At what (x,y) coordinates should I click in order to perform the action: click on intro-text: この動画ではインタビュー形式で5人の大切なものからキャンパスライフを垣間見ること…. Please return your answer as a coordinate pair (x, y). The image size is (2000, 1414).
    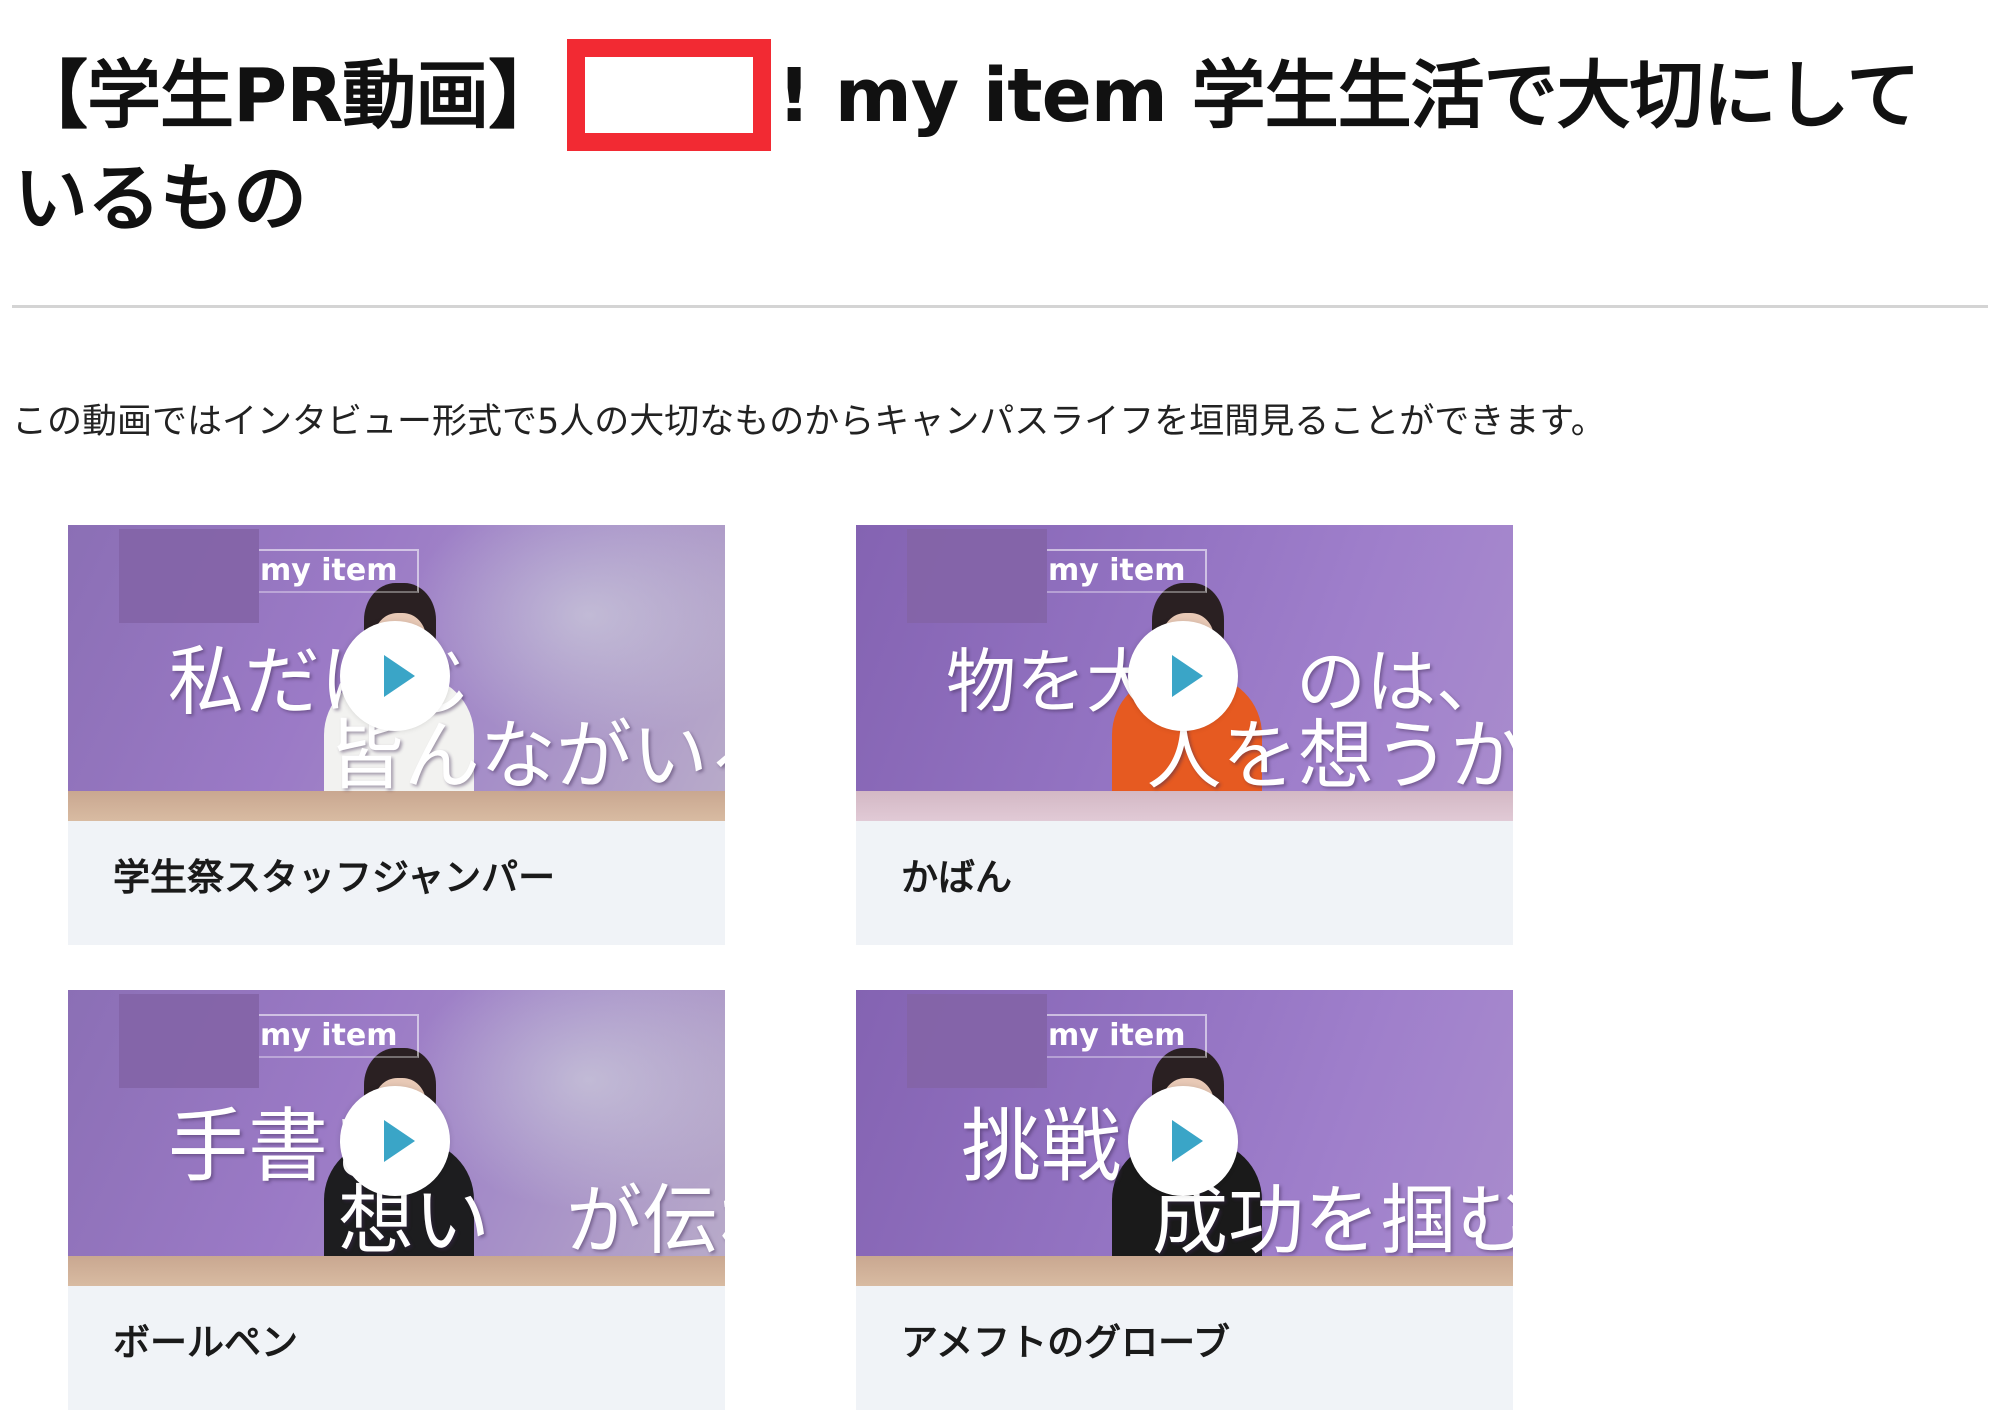
    Looking at the image, I should click on (809, 422).